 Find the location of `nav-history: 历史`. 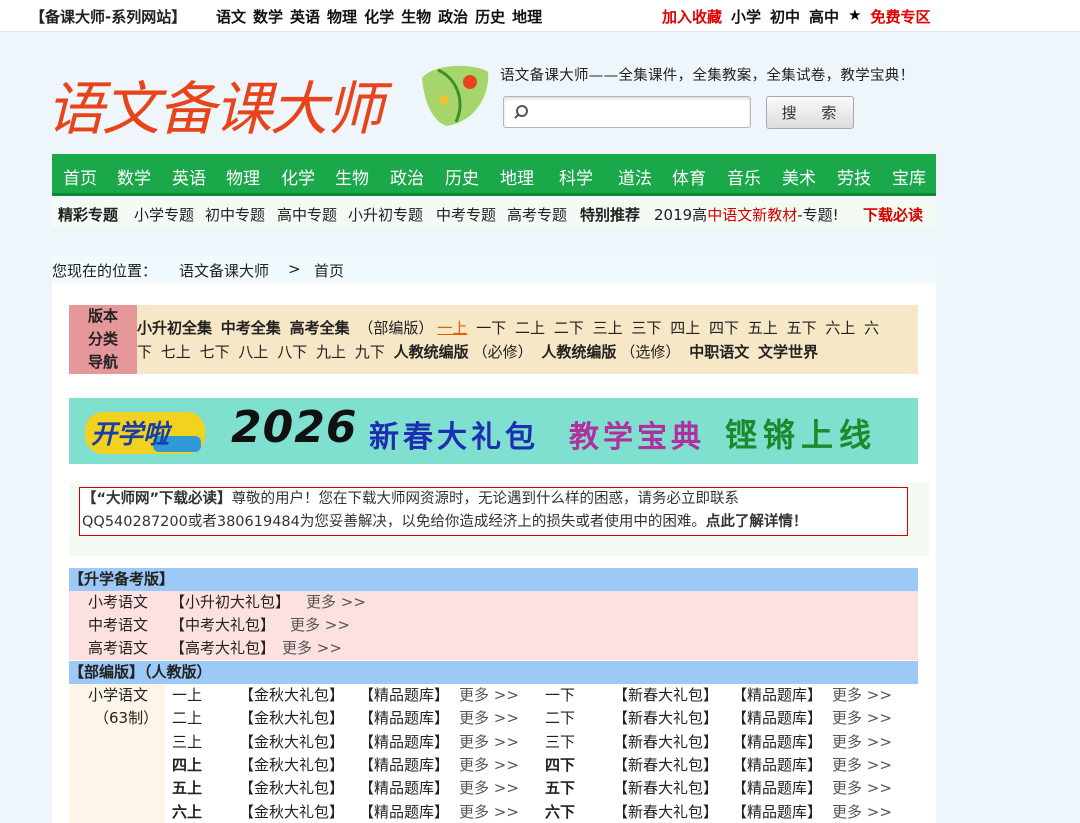

nav-history: 历史 is located at coordinates (462, 176).